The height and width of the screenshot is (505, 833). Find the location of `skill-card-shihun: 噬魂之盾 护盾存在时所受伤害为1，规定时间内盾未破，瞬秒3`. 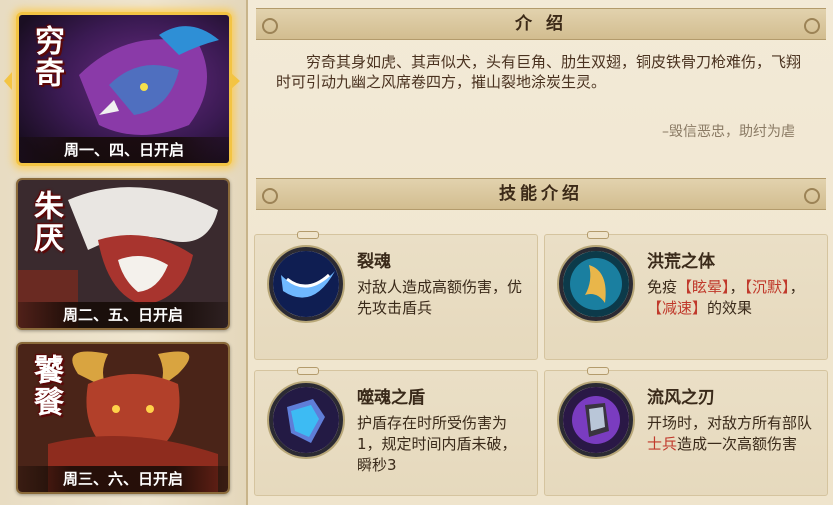

skill-card-shihun: 噬魂之盾 护盾存在时所受伤害为1，规定时间内盾未破，瞬秒3 is located at coordinates (396, 431).